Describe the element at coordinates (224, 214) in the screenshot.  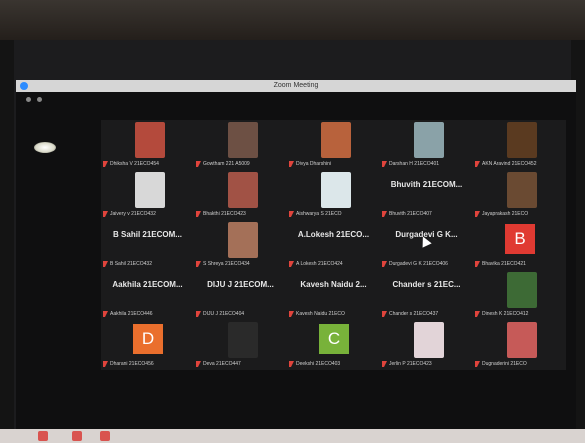
I see `participant-label: Bhakthi 21ECO423` at that location.